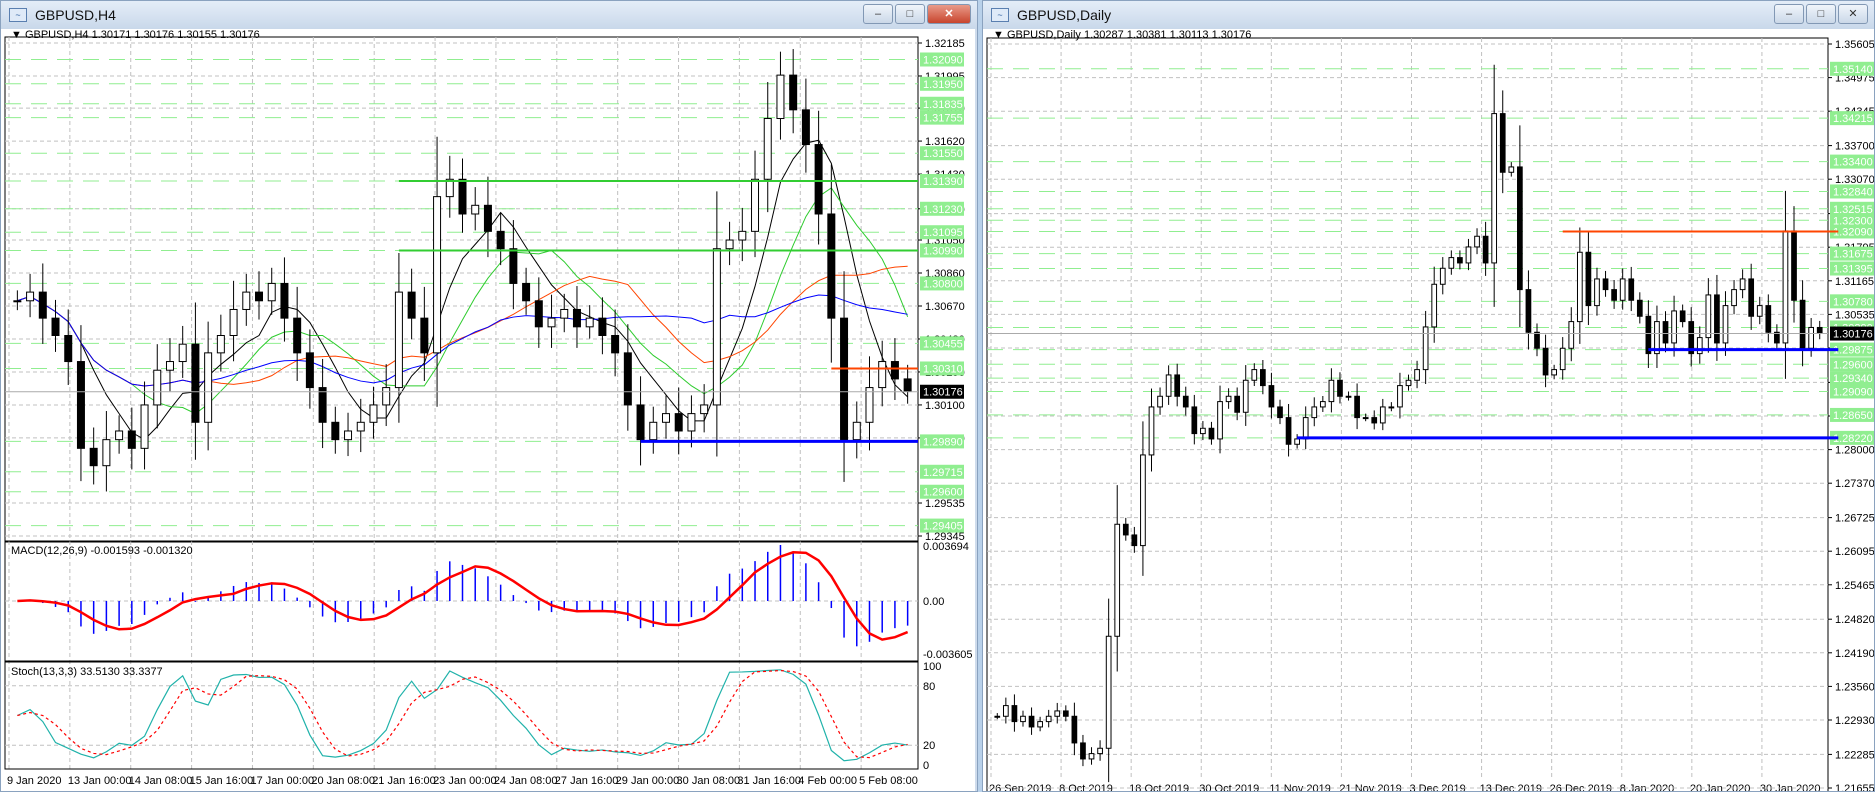 This screenshot has height=792, width=1875. Describe the element at coordinates (526, 781) in the screenshot. I see `date-label: 24 Jan 08:00` at that location.